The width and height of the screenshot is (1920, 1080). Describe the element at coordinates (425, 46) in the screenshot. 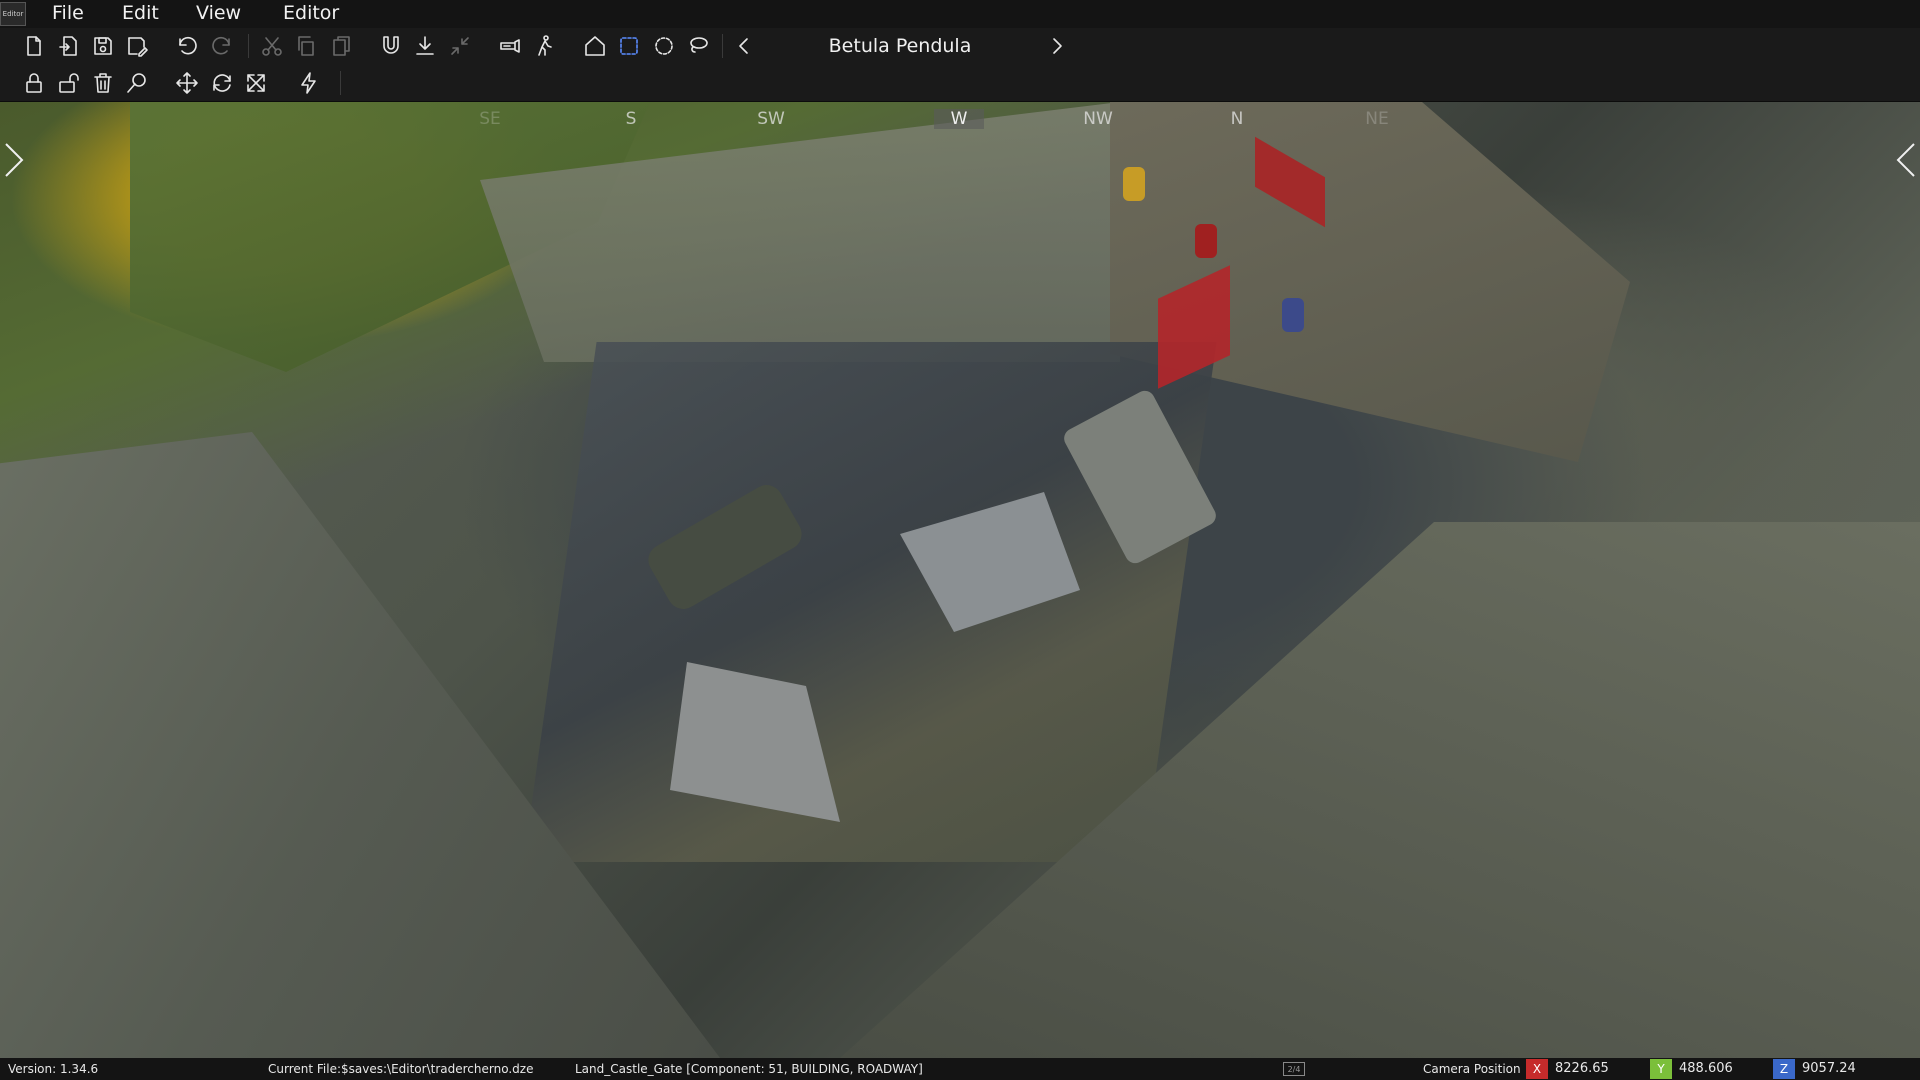

I see `ground-snap-icon` at that location.